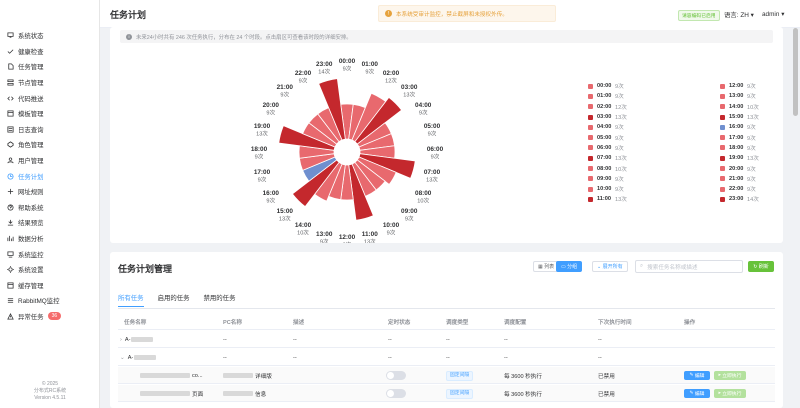  What do you see at coordinates (50, 286) in the screenshot?
I see `sidebar-item-16: 缓存管理` at bounding box center [50, 286].